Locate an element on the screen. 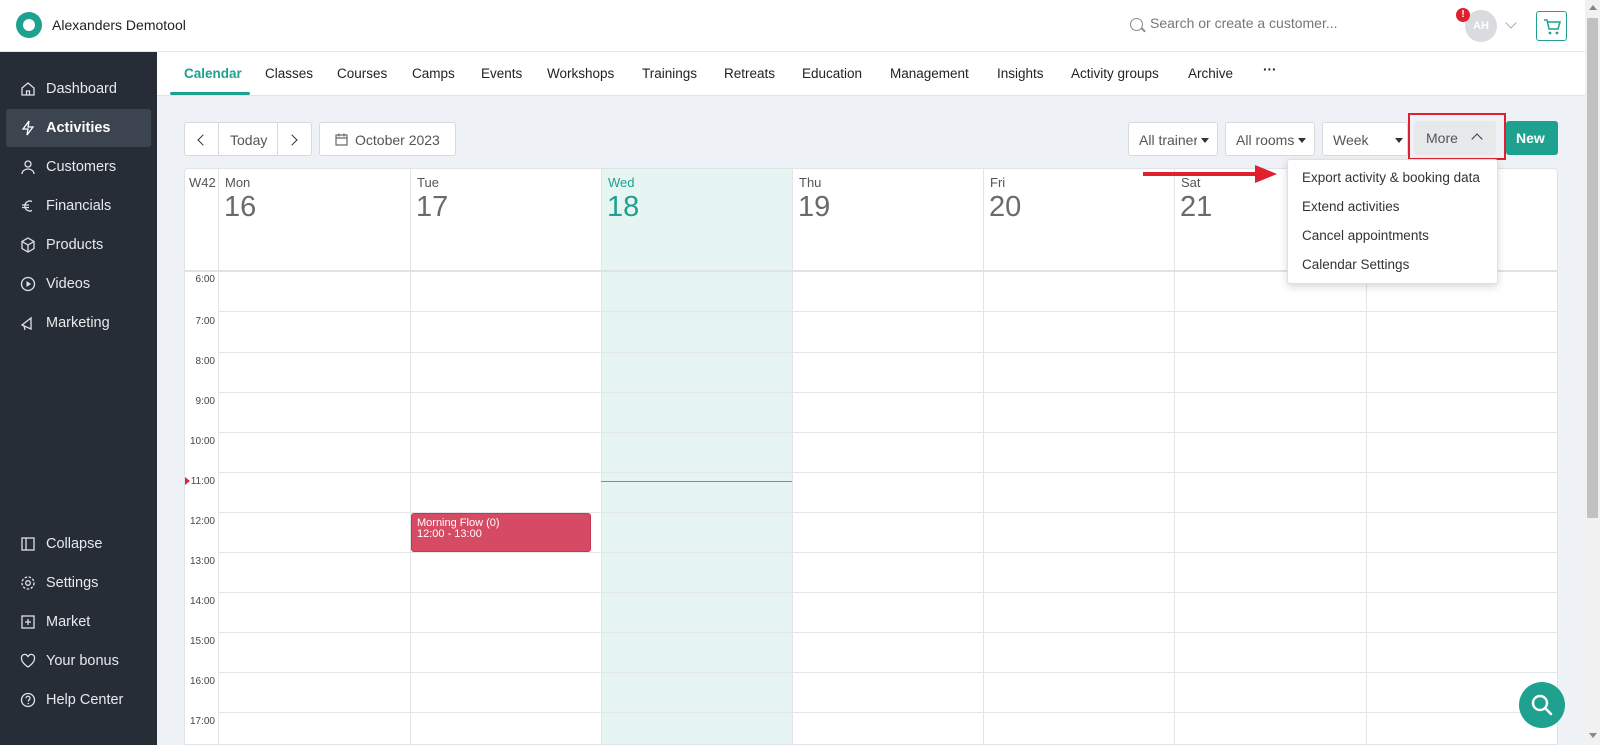  hour-label: 13:00 is located at coordinates (202, 561).